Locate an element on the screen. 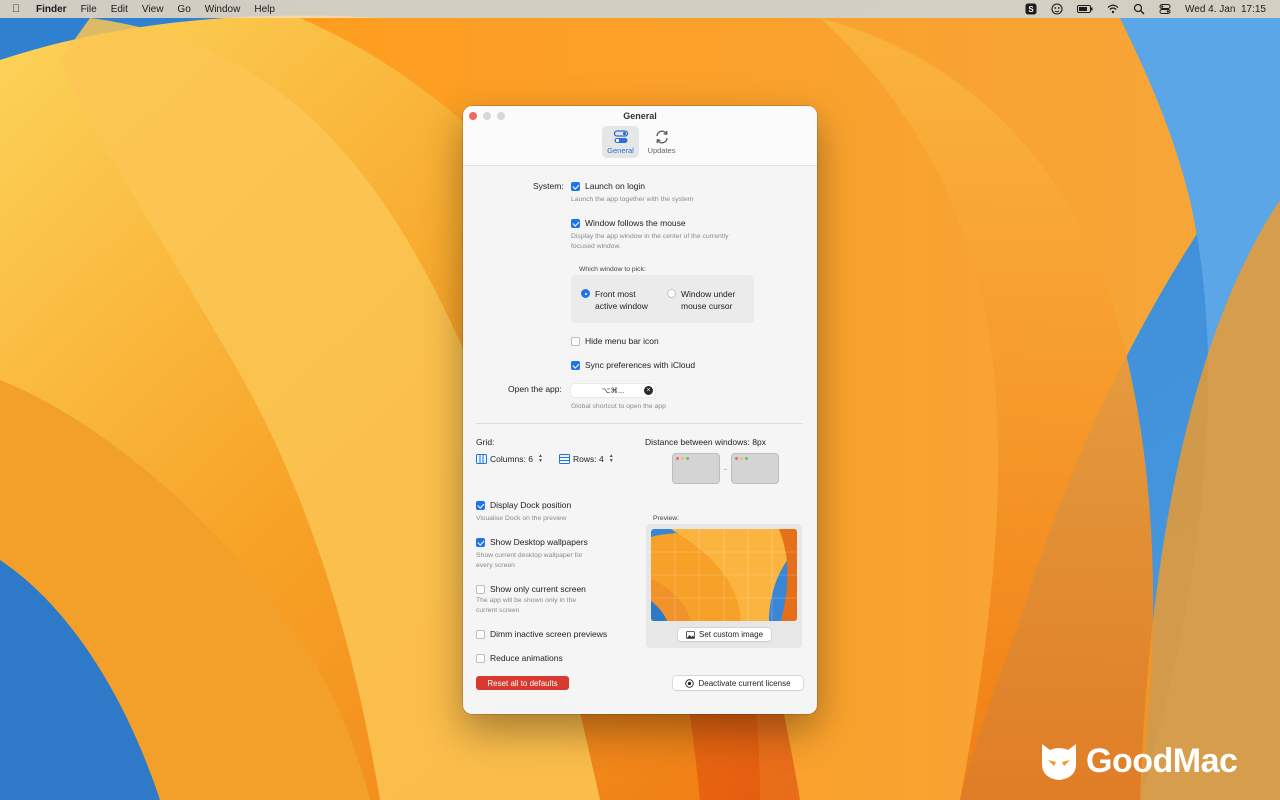 This screenshot has width=1280, height=800. window-follows-check is located at coordinates (575, 223).